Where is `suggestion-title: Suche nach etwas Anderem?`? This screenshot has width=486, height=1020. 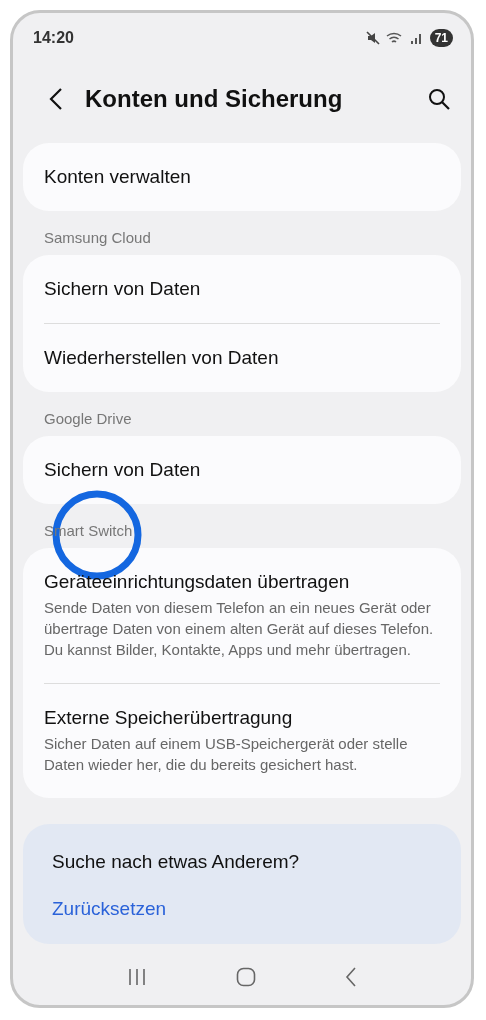 suggestion-title: Suche nach etwas Anderem? is located at coordinates (176, 862).